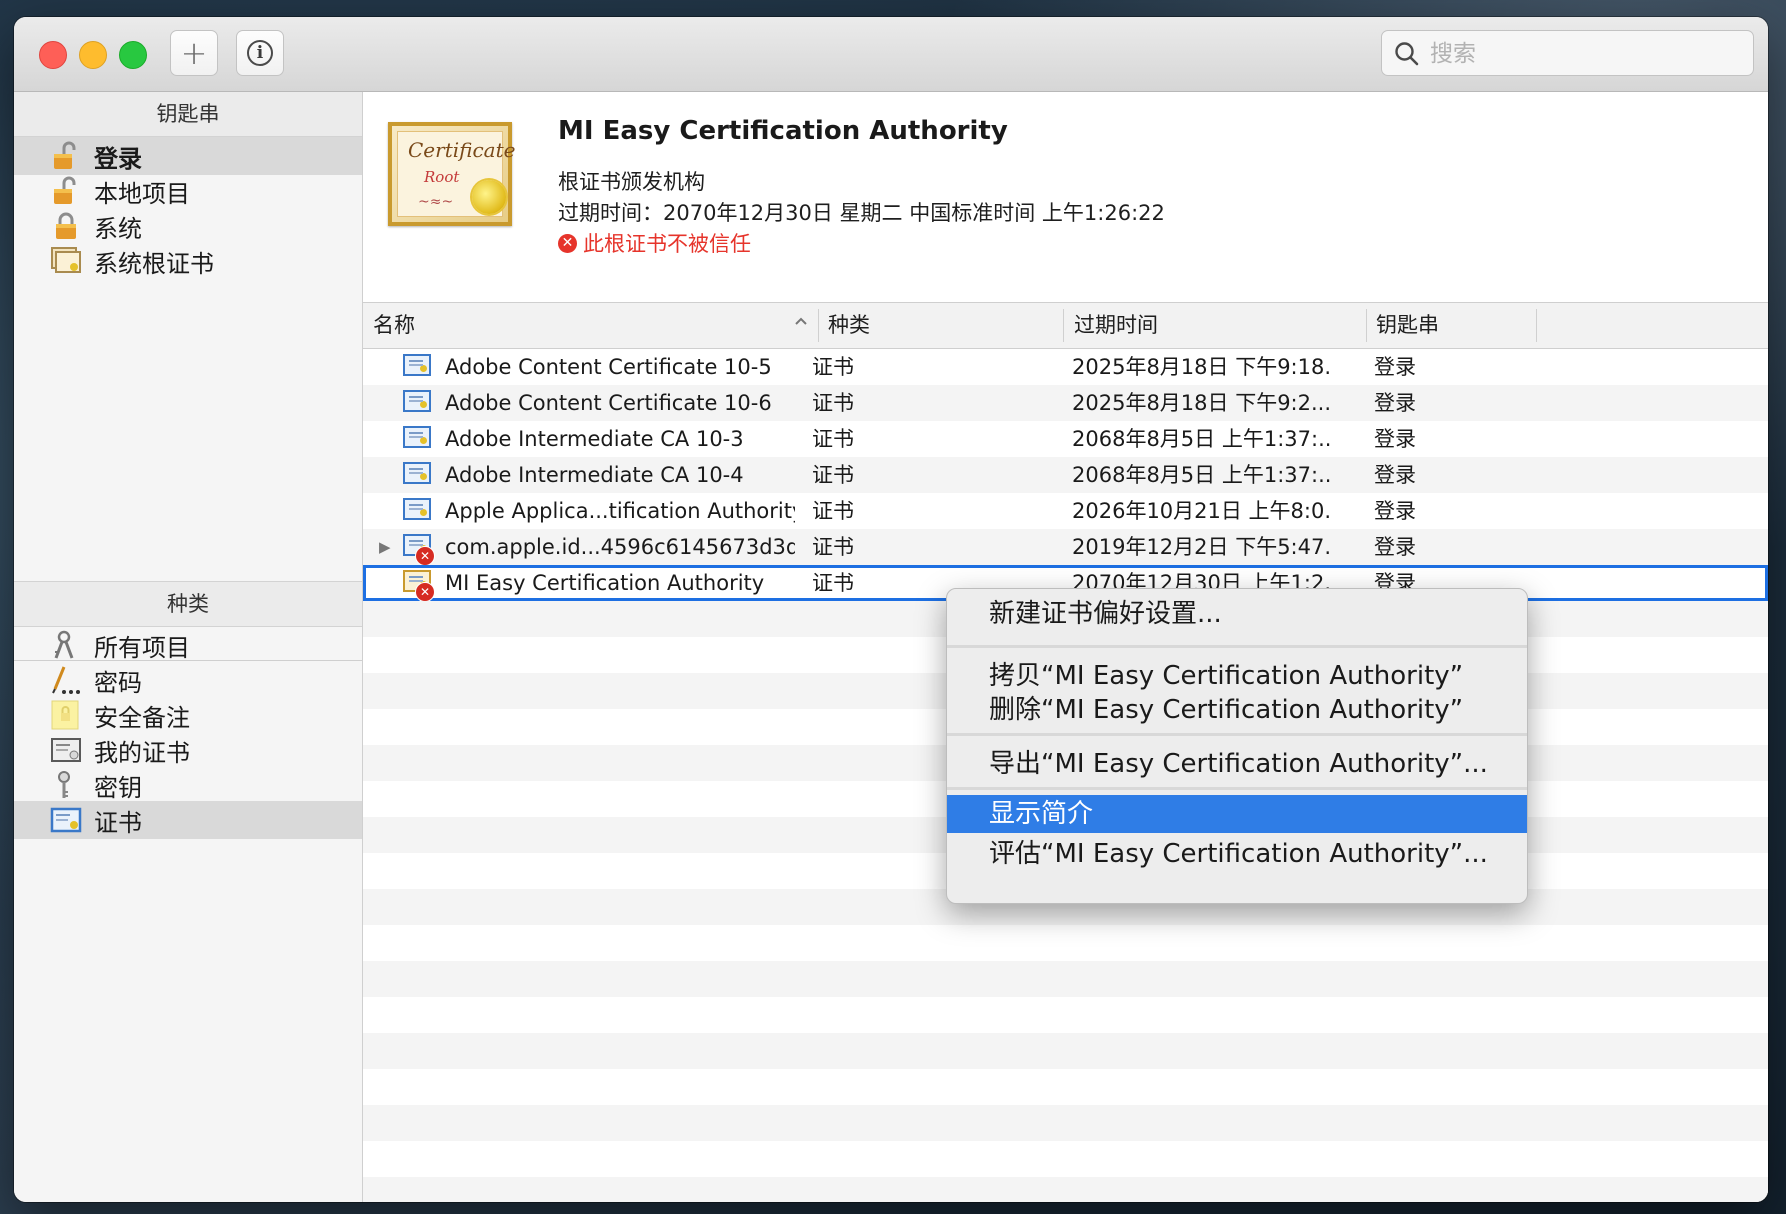 This screenshot has width=1786, height=1214. What do you see at coordinates (188, 226) in the screenshot?
I see `sidebar-item-system: 系统` at bounding box center [188, 226].